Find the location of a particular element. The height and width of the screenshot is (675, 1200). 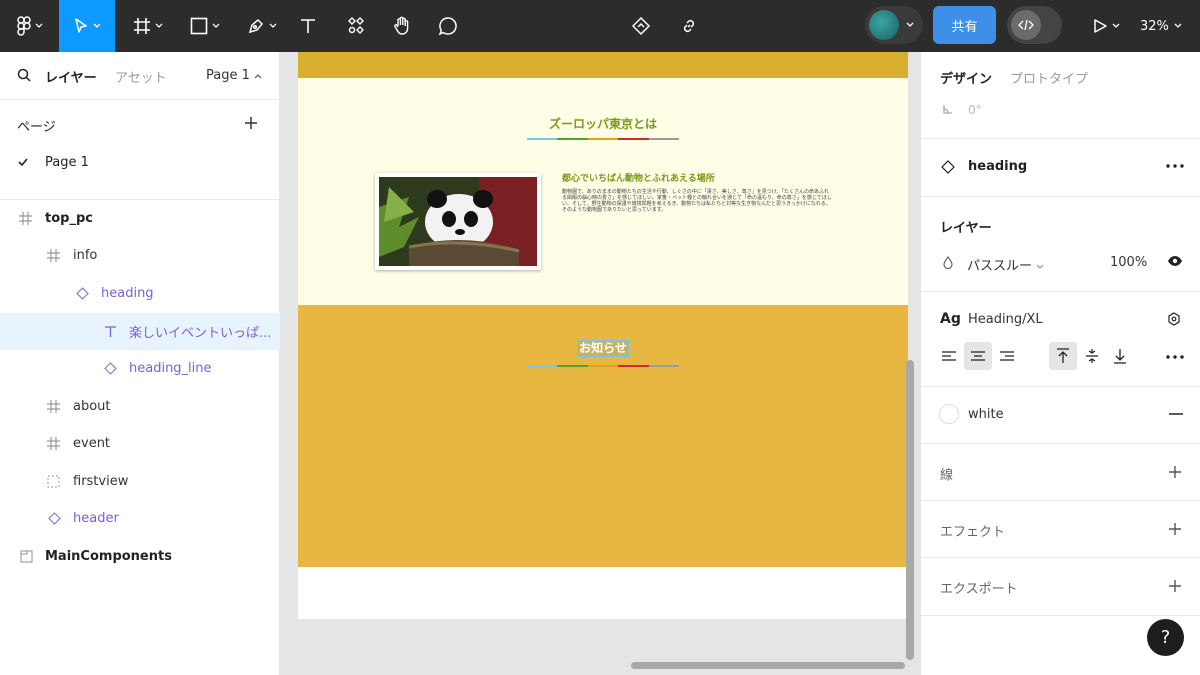

layer-label: top_pc is located at coordinates (69, 218).